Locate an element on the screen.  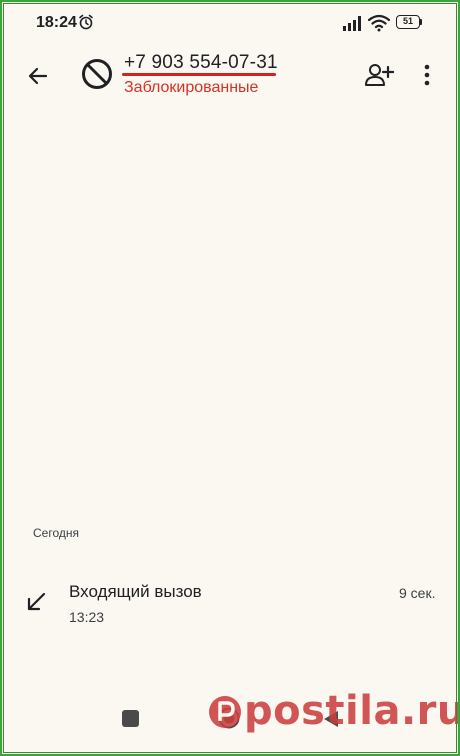
alarm-clock-icon is located at coordinates (86, 22).